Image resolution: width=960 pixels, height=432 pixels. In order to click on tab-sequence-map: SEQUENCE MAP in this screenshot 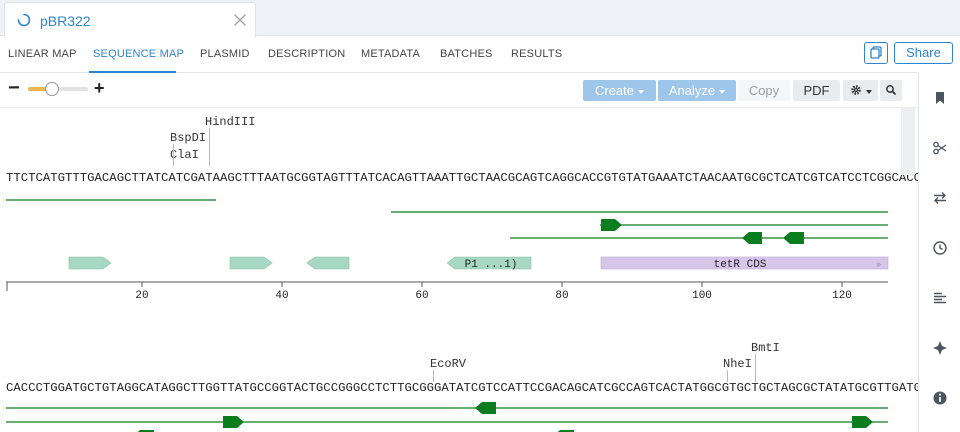, I will do `click(138, 54)`.